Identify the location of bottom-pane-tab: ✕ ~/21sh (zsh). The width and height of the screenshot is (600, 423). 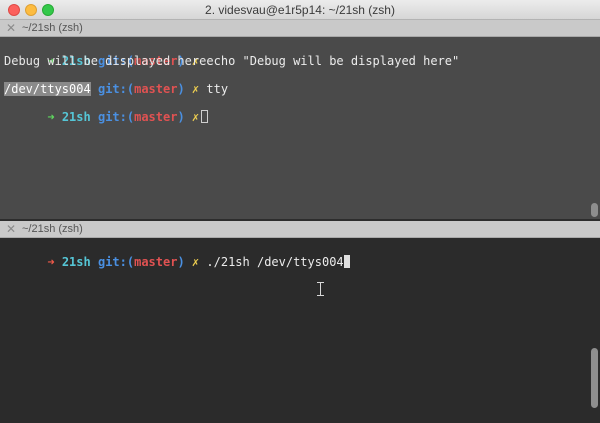
(300, 229).